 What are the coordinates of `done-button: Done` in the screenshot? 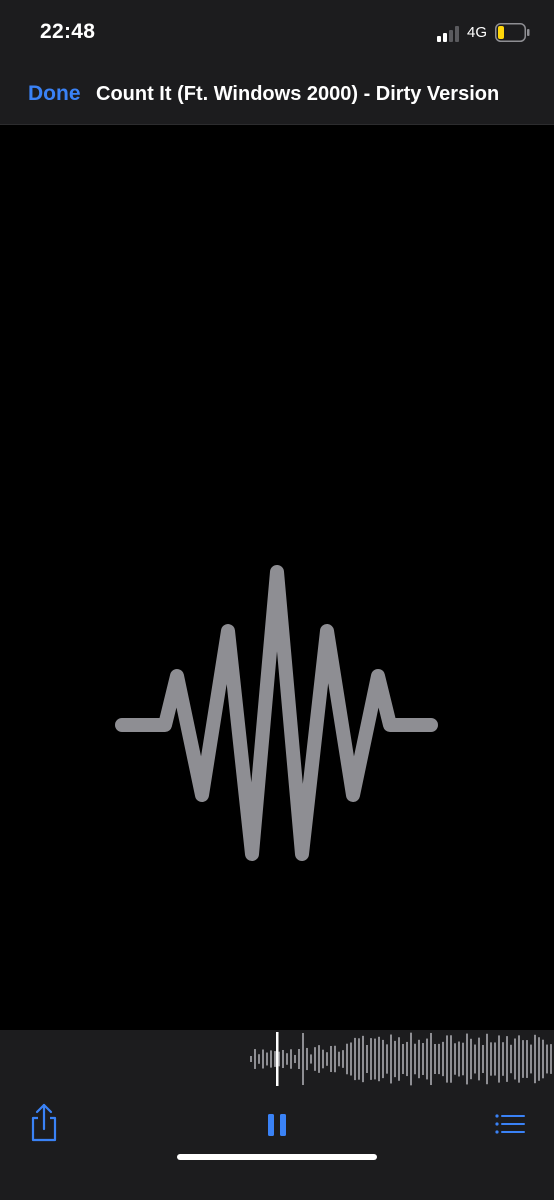 It's located at (54, 94).